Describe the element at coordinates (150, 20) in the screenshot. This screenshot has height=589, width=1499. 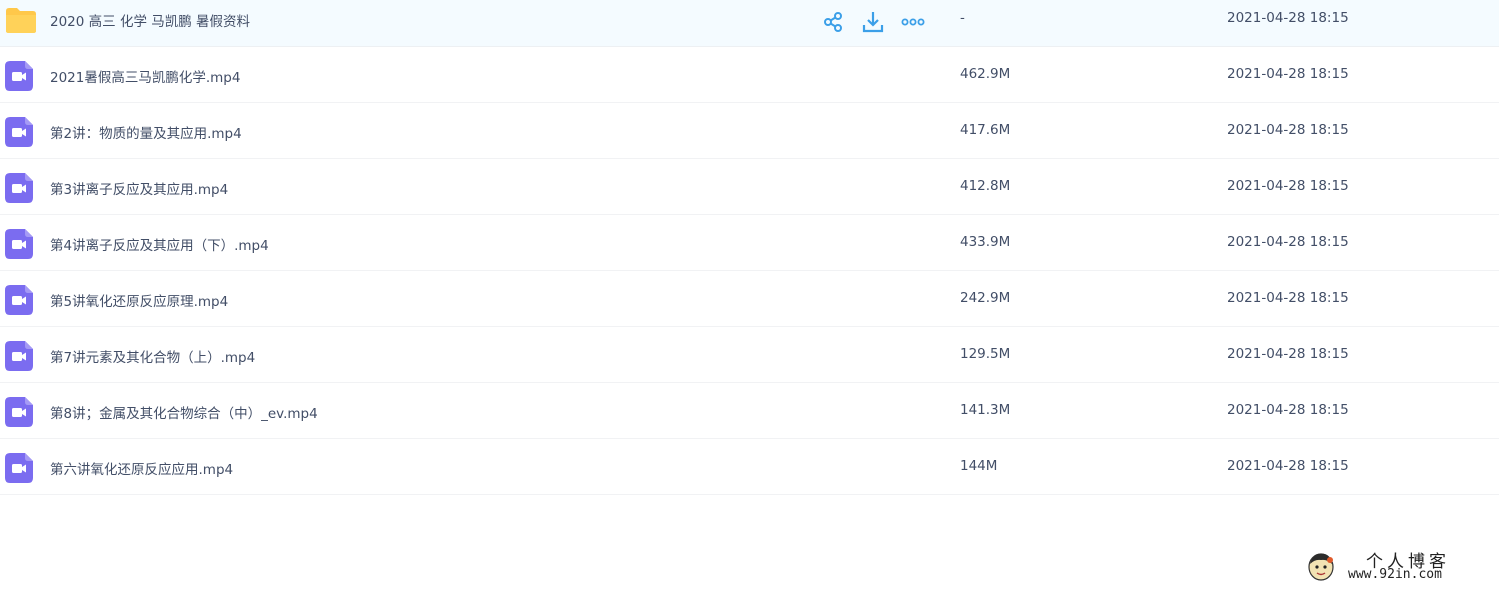
I see `file-name: 2020 高三 化学 马凯鹏 暑假资料` at that location.